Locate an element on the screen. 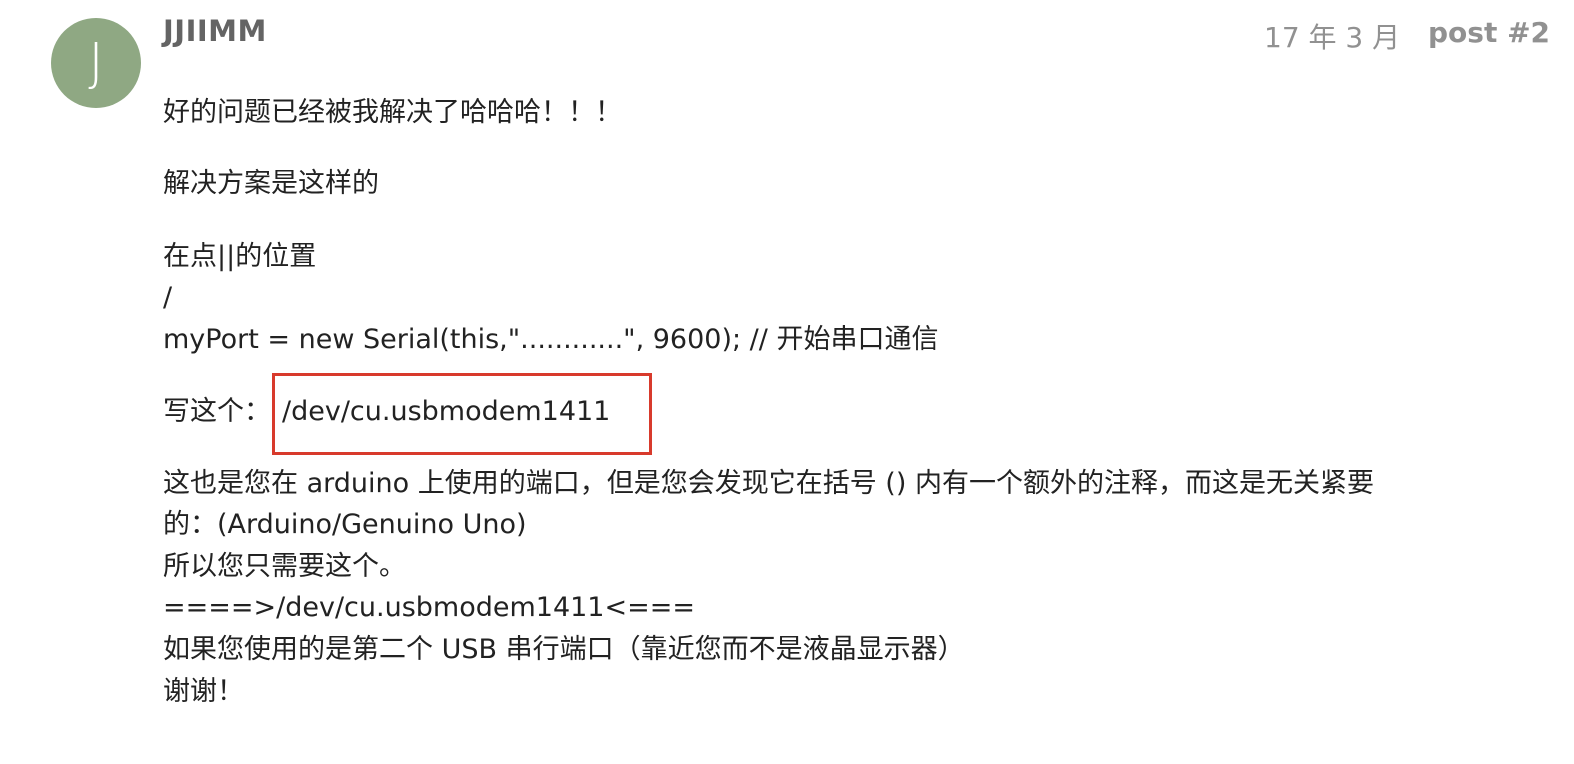  paragraph-line-4: ====>/dev/cu.usbmodem1411<=== is located at coordinates (429, 607).